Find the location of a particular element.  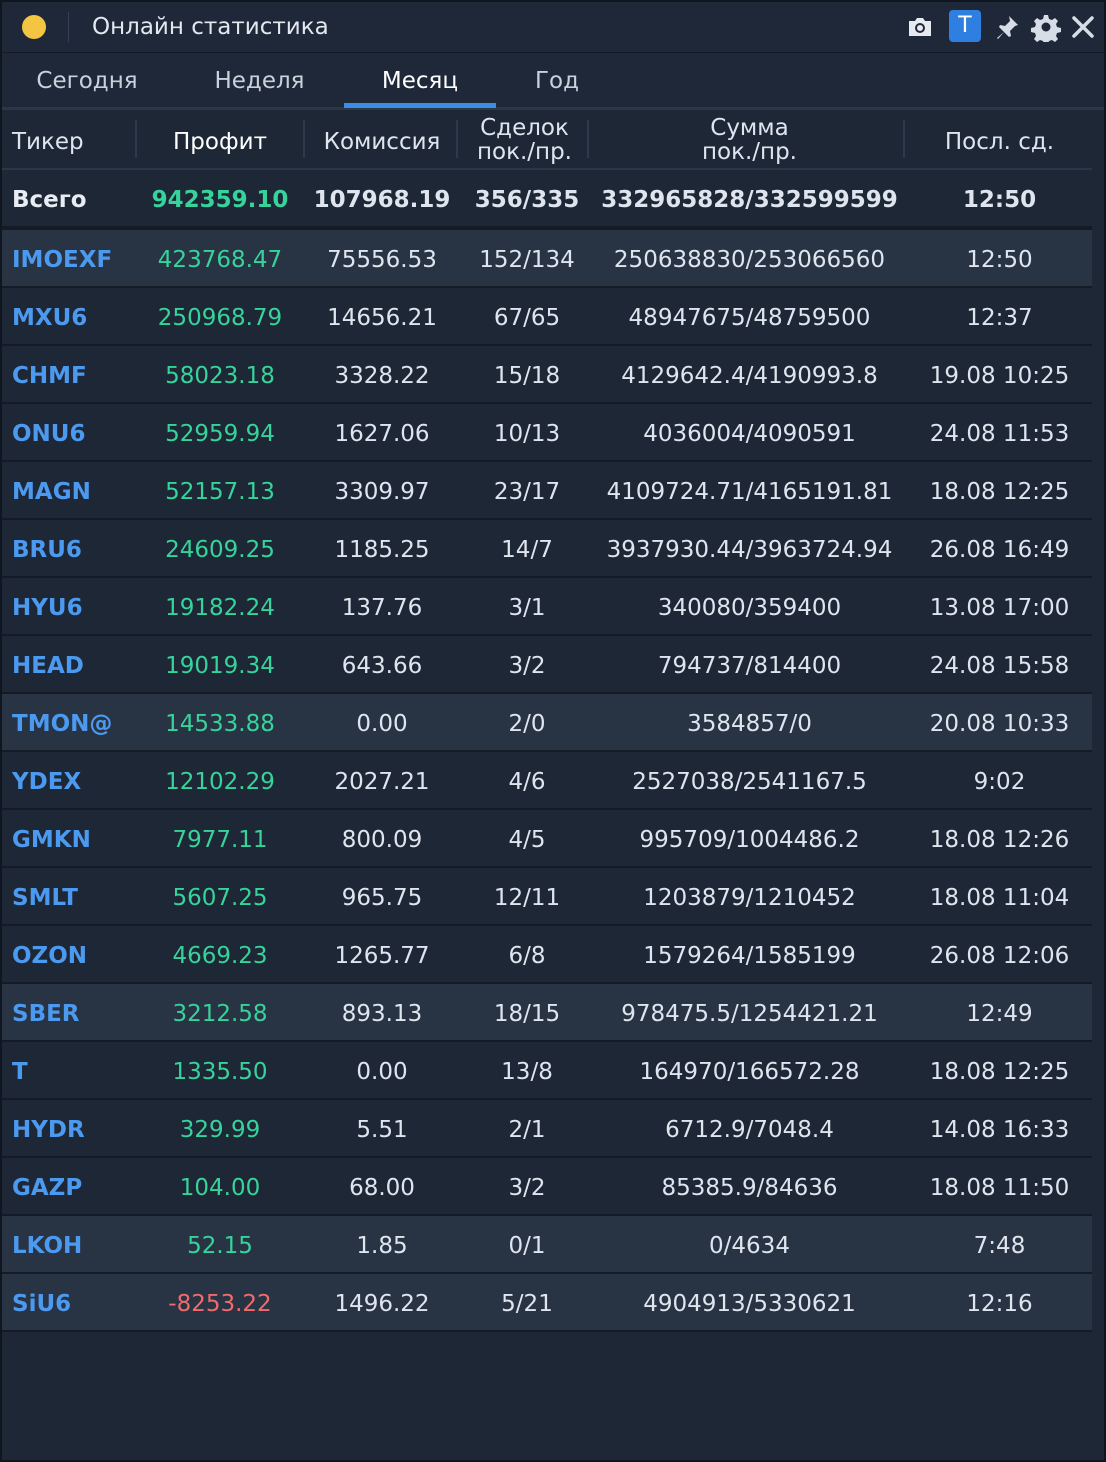

ticker-cell: MXU6 is located at coordinates (50, 318).